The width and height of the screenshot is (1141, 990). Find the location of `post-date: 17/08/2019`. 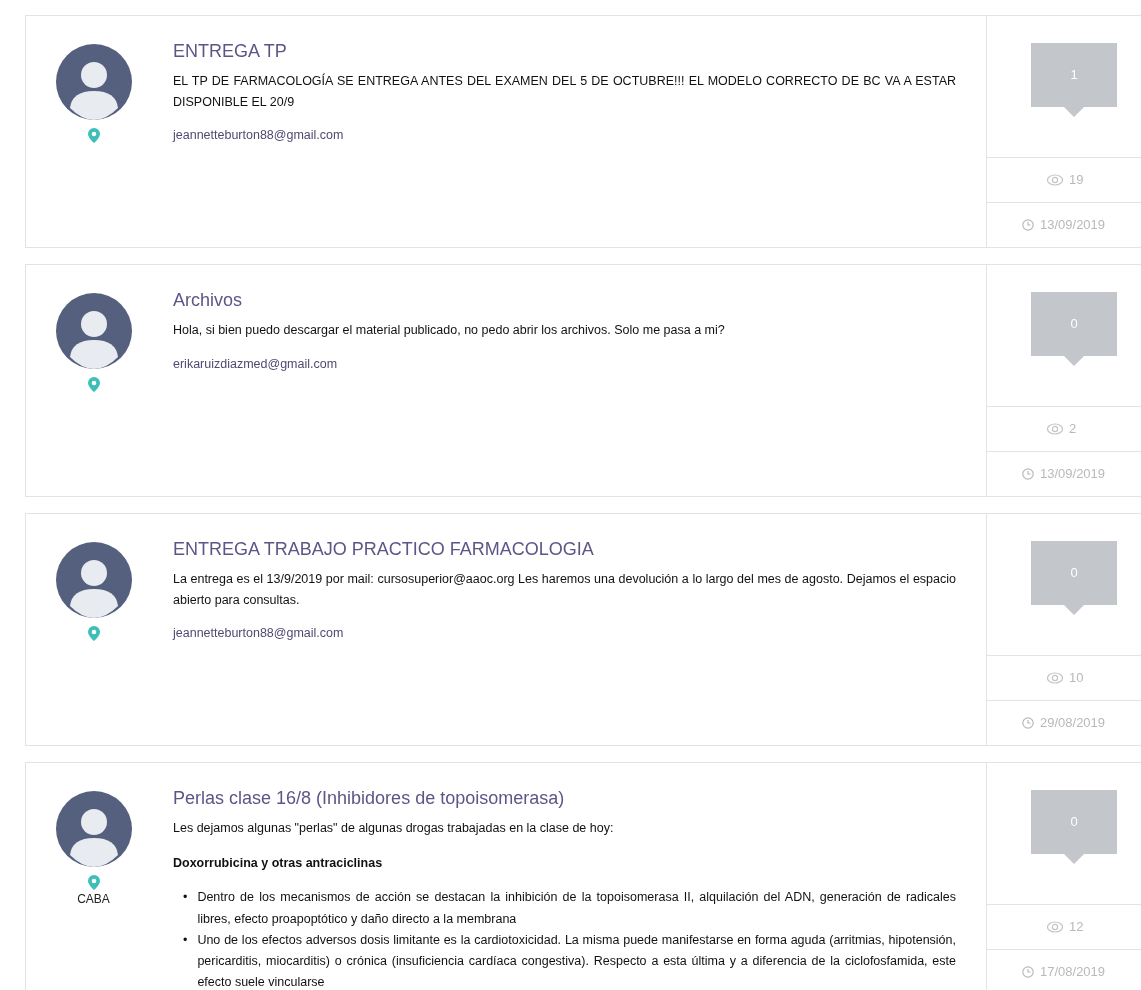

post-date: 17/08/2019 is located at coordinates (1073, 972).